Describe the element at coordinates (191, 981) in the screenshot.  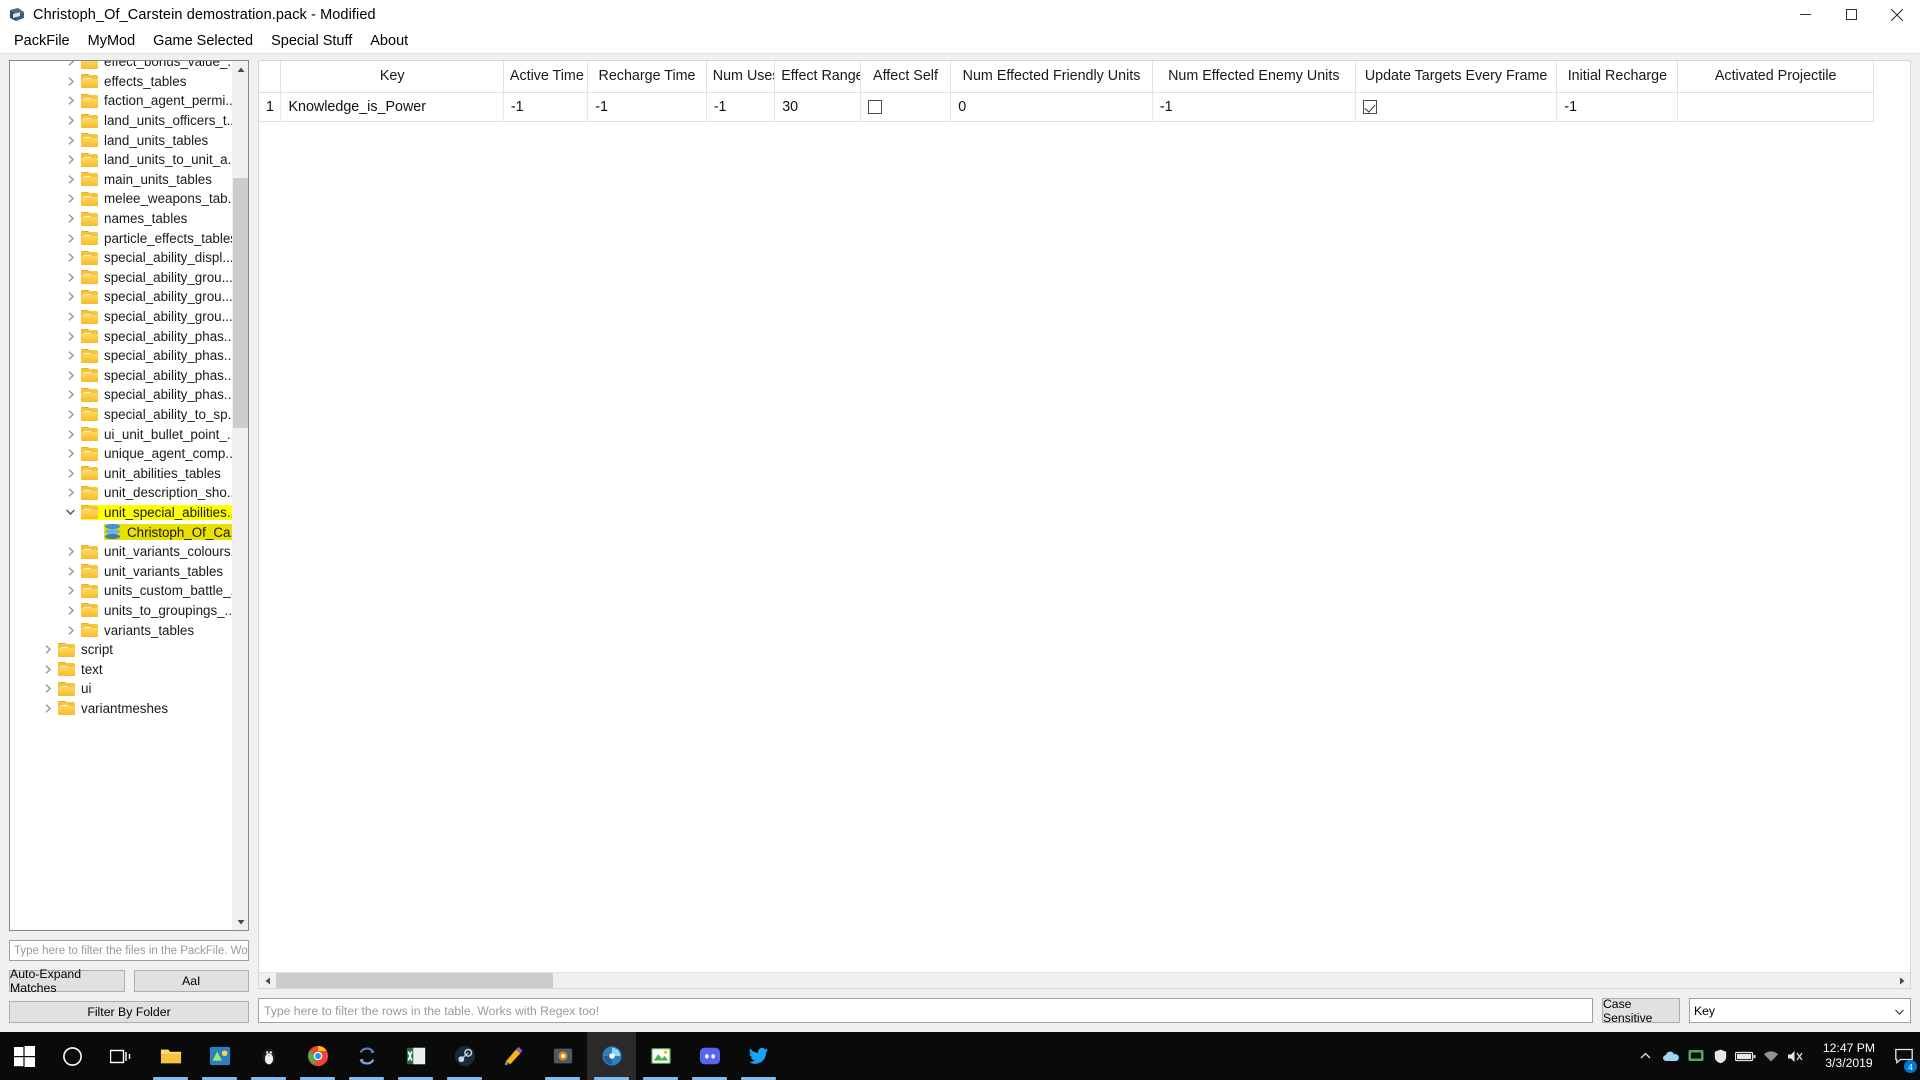
I see `case-sensitive-toggle-button: AaI` at that location.